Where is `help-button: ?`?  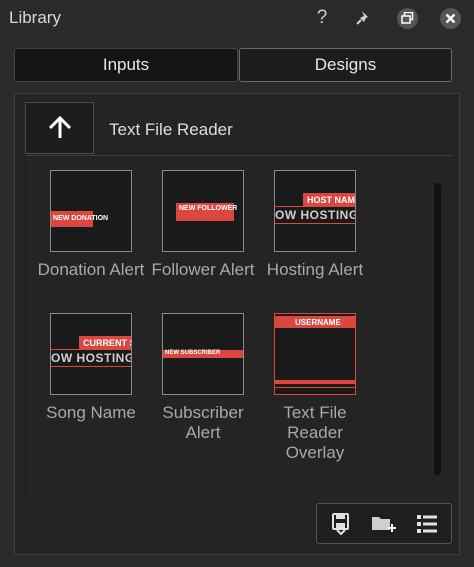
help-button: ? is located at coordinates (322, 18).